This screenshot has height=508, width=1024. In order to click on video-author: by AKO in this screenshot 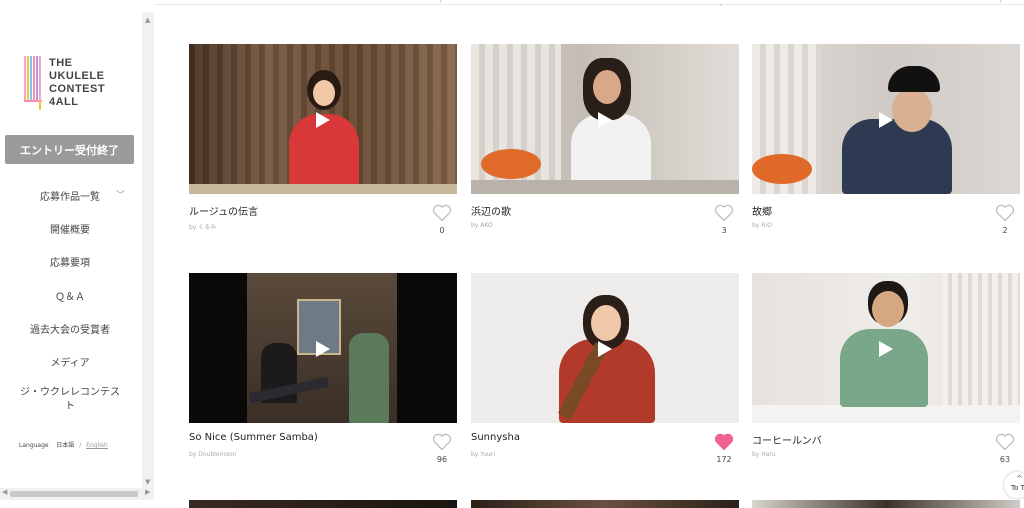, I will do `click(482, 225)`.